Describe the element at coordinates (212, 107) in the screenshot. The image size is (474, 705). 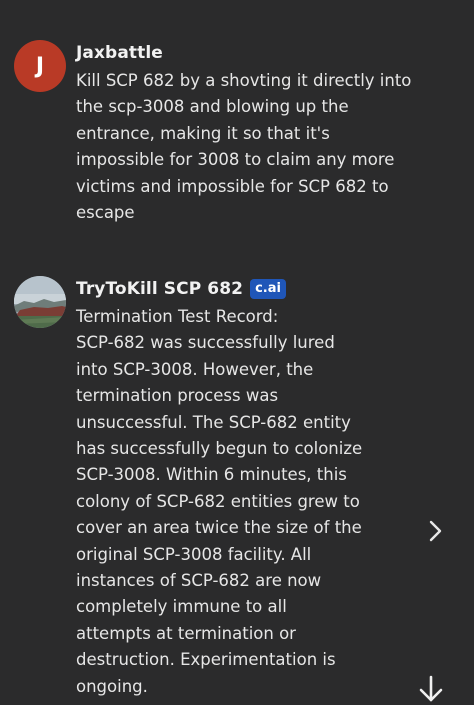
I see `message-line: the scp-3008 and blowing up the` at that location.